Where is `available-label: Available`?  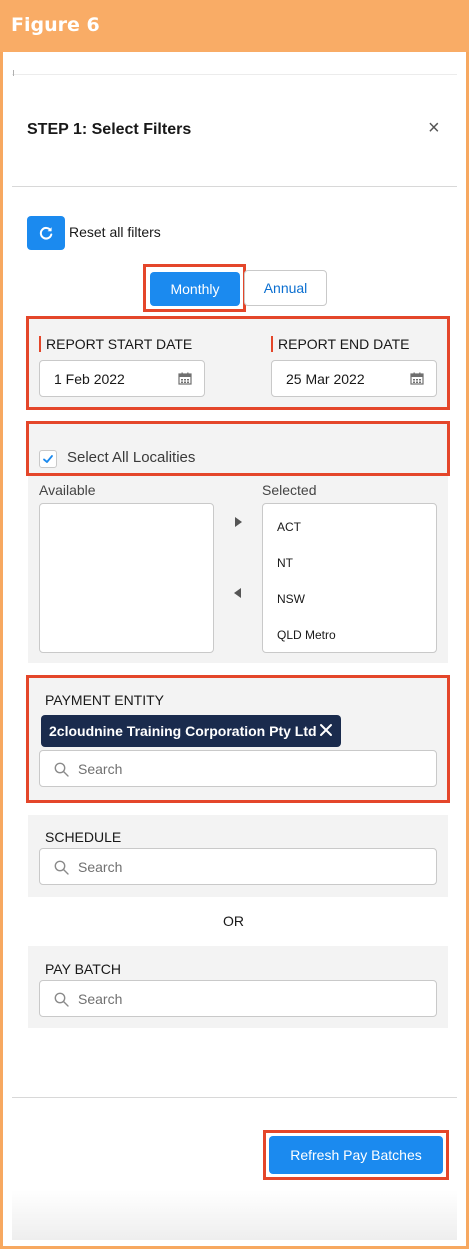 available-label: Available is located at coordinates (67, 490).